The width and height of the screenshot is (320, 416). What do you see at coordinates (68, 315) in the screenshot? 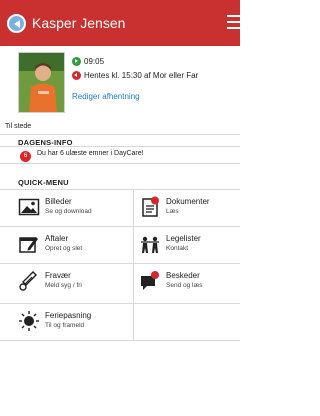
I see `tile-label: Feriepasning` at bounding box center [68, 315].